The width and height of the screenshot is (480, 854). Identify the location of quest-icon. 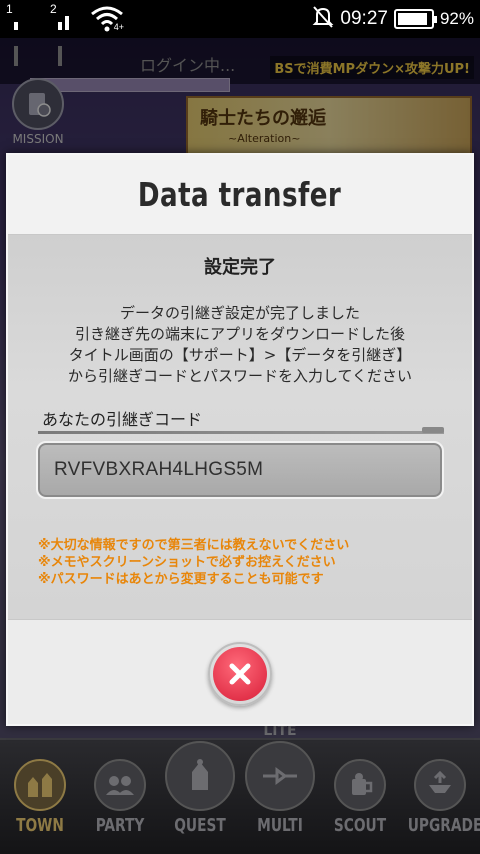
(200, 776).